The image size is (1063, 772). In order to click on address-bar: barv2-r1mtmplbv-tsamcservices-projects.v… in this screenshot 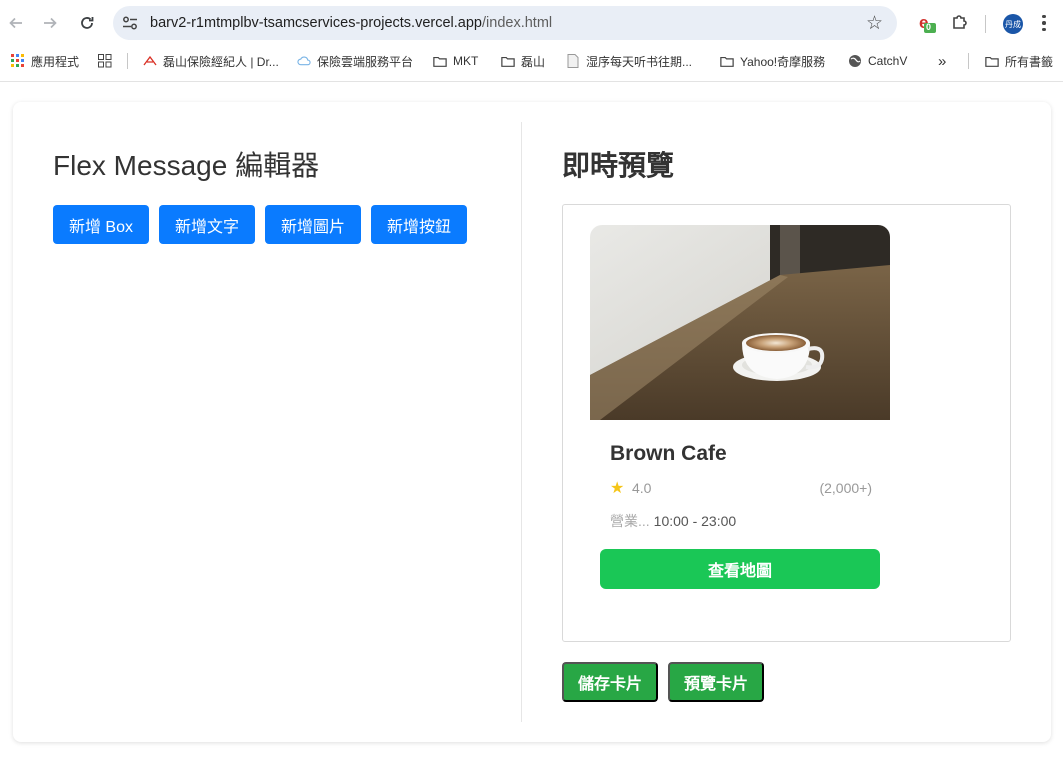, I will do `click(505, 23)`.